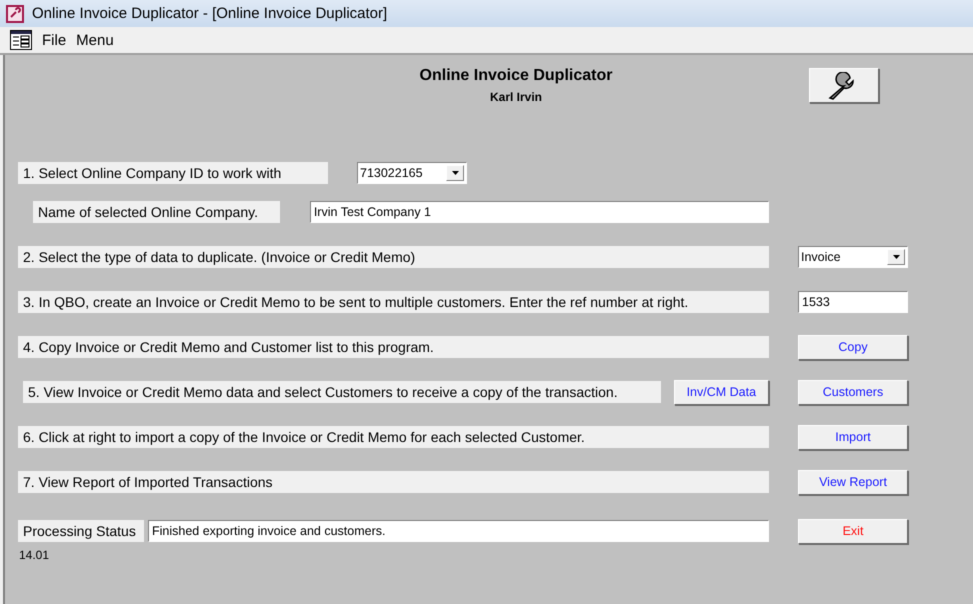 The height and width of the screenshot is (604, 973). I want to click on step-label: 1. Select Online Company ID to work with, so click(173, 173).